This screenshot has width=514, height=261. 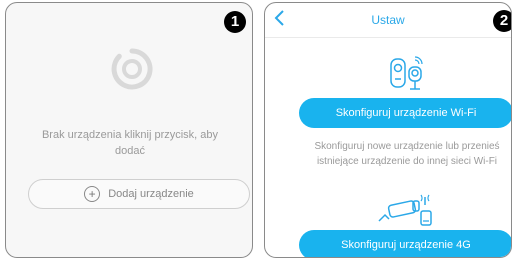 I want to click on top-bar: Ustaw, so click(x=388, y=20).